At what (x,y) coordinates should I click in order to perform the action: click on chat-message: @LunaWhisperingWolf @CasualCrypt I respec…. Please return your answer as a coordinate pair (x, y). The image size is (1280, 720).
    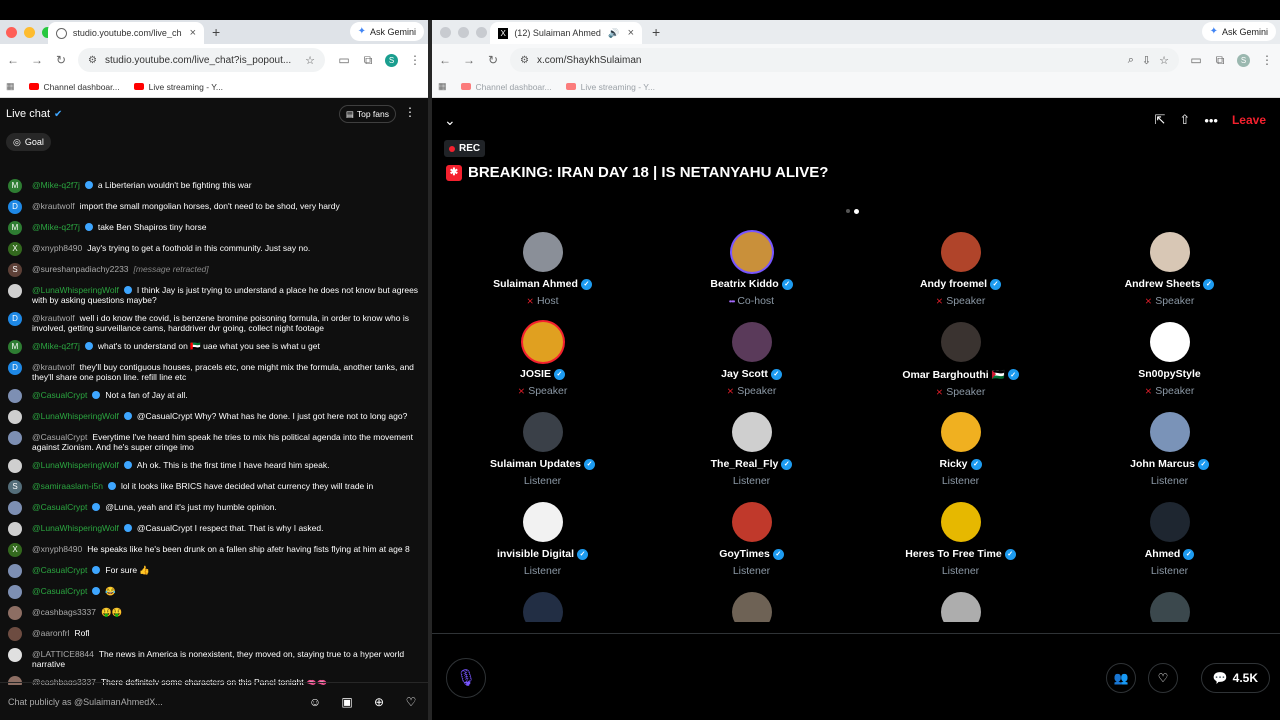
    Looking at the image, I should click on (214, 529).